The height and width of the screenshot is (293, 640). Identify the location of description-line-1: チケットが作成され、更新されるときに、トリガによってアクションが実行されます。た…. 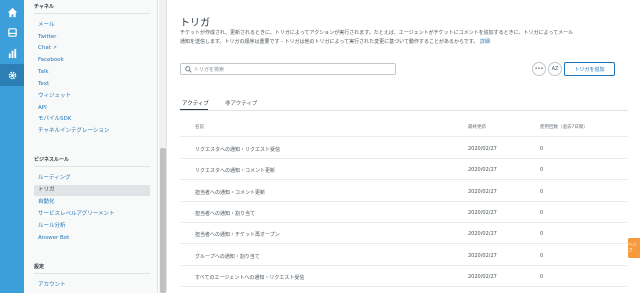
(377, 33).